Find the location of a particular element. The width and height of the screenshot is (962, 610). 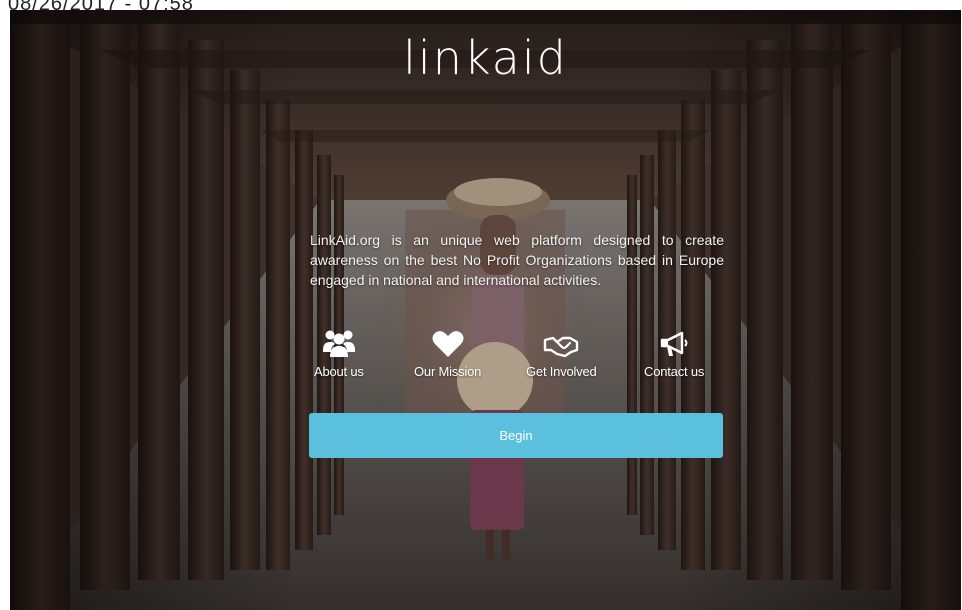

nav-item-label: Contact us is located at coordinates (674, 371).